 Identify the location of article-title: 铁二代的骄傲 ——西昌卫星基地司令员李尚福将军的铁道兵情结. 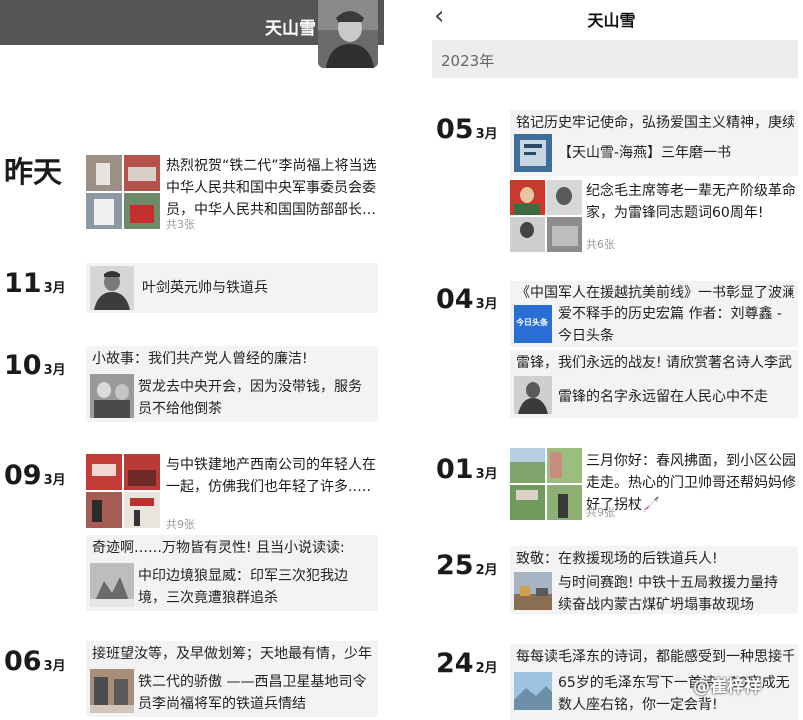
(252, 693).